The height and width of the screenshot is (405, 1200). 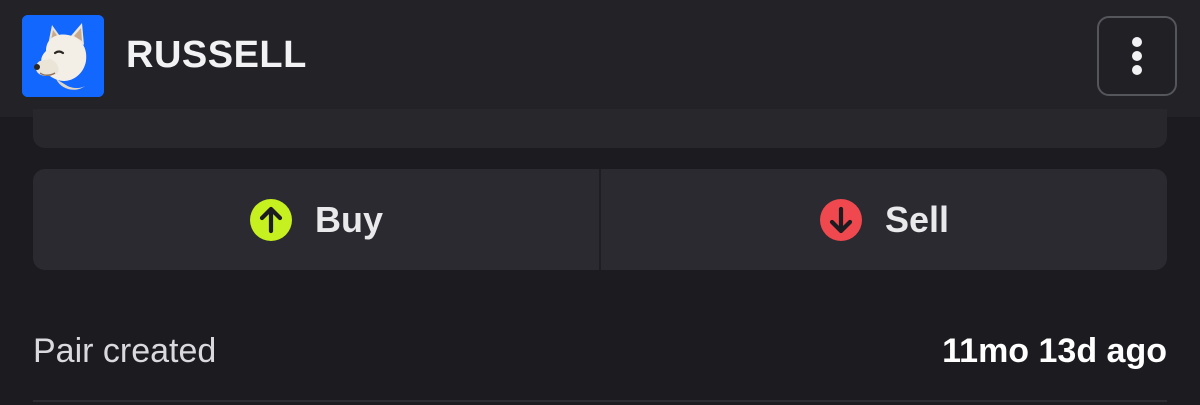 What do you see at coordinates (216, 55) in the screenshot?
I see `token-name: RUSSELL` at bounding box center [216, 55].